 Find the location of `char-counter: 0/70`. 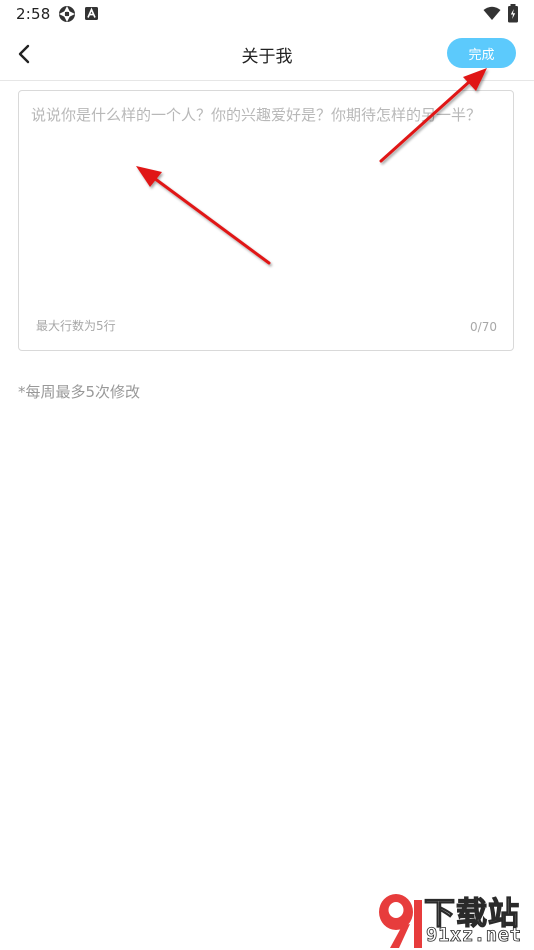

char-counter: 0/70 is located at coordinates (483, 327).